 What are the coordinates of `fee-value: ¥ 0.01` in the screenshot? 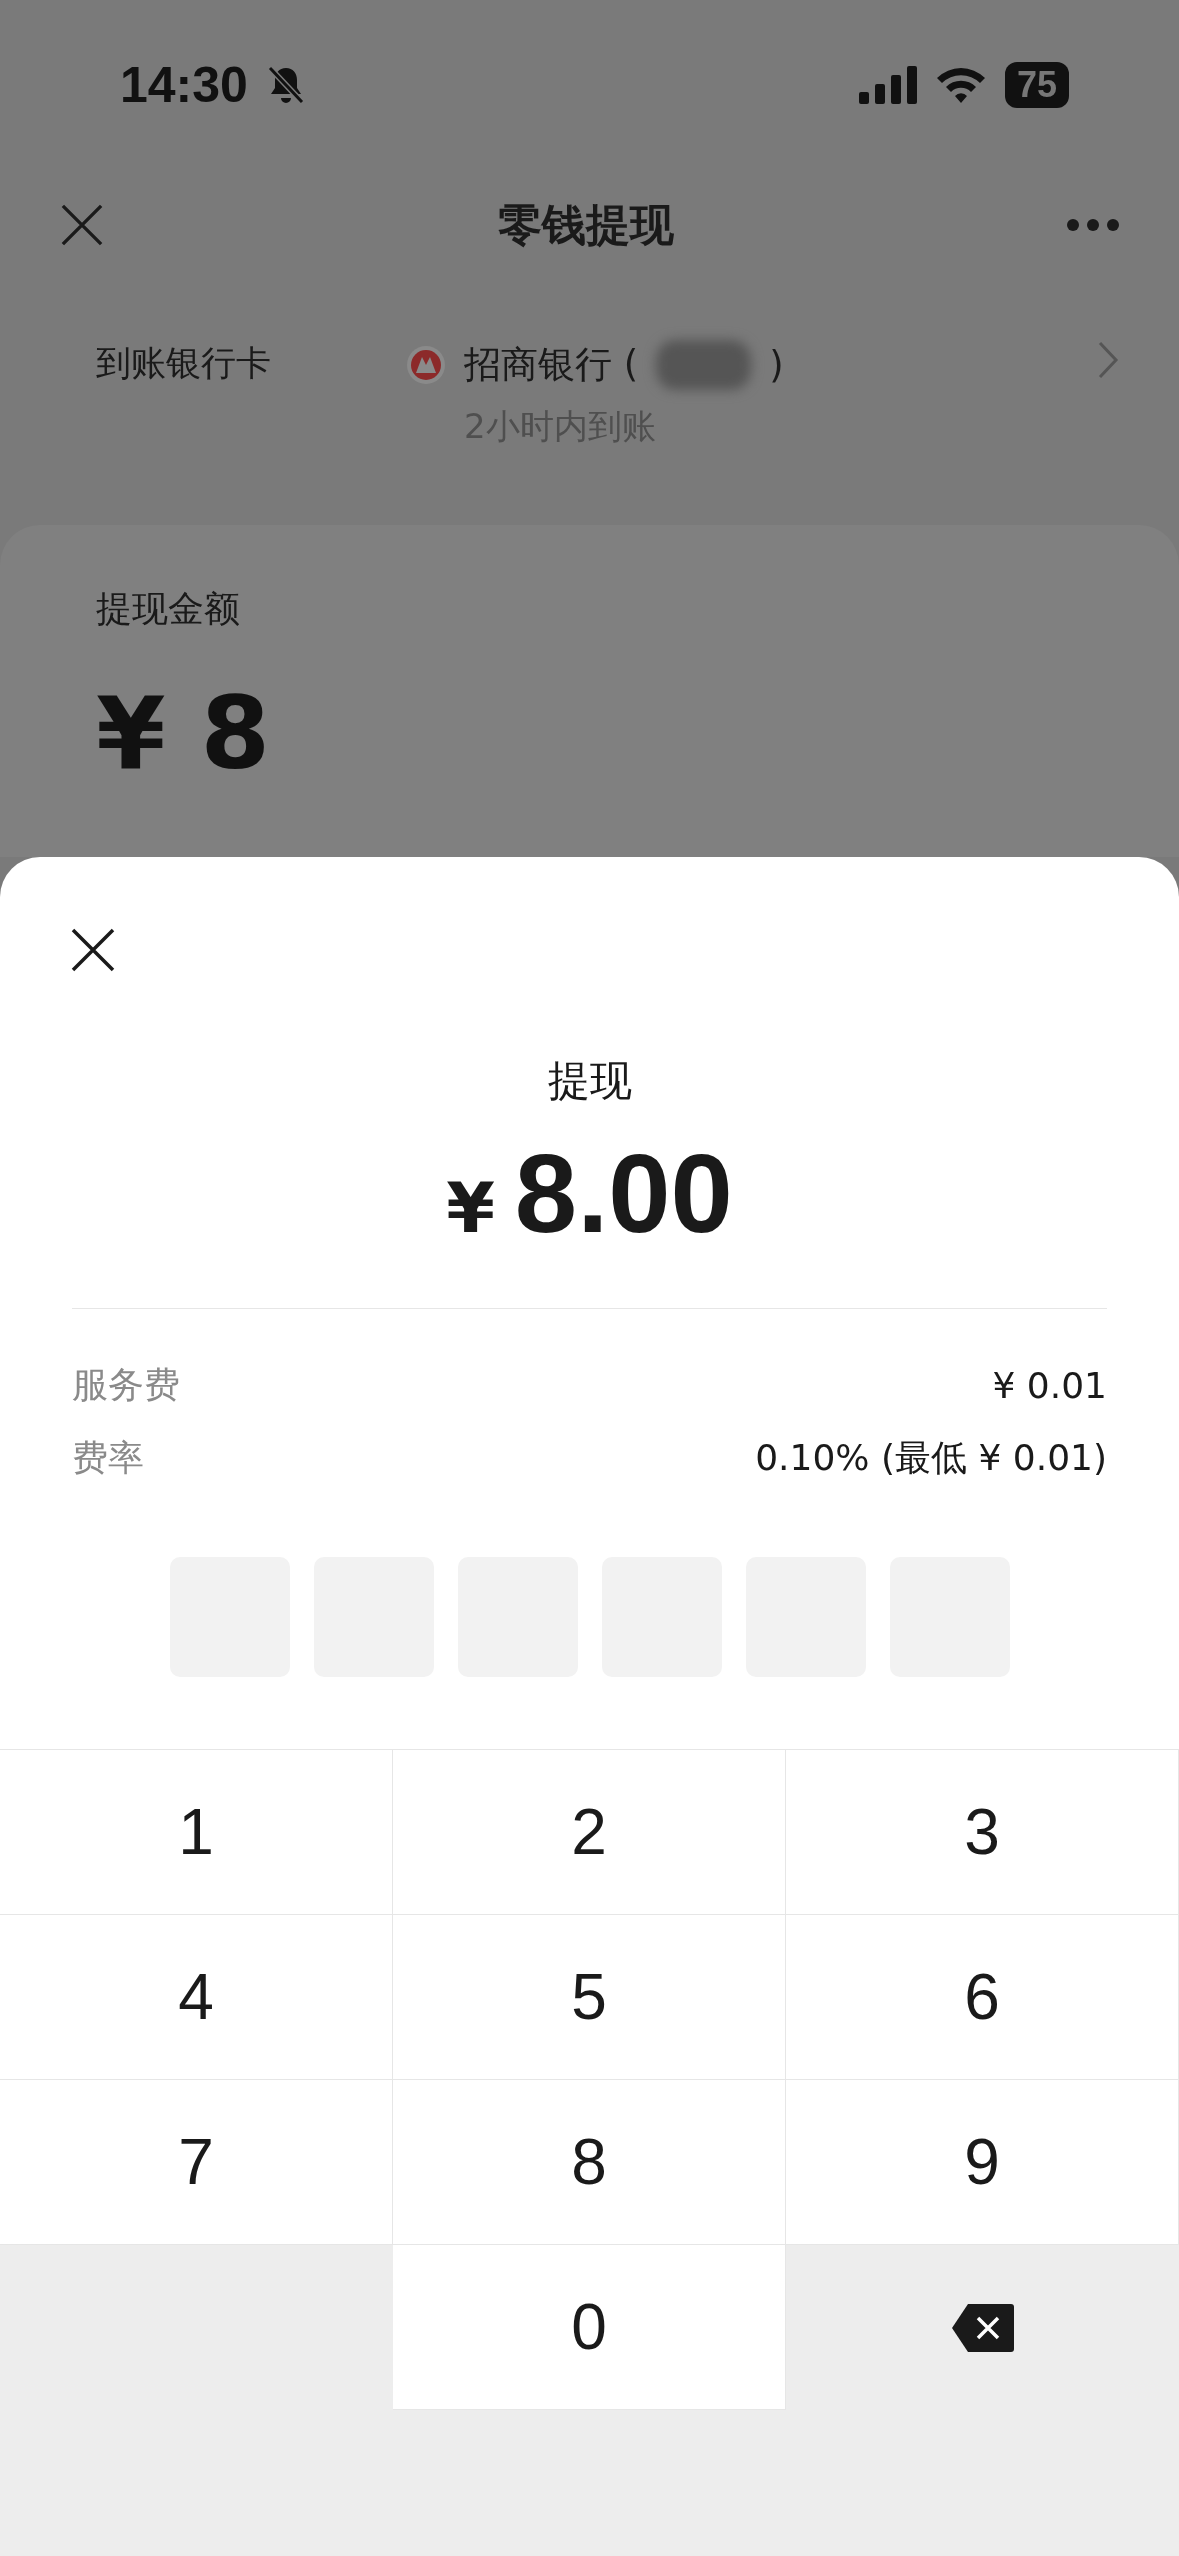 It's located at (1049, 1385).